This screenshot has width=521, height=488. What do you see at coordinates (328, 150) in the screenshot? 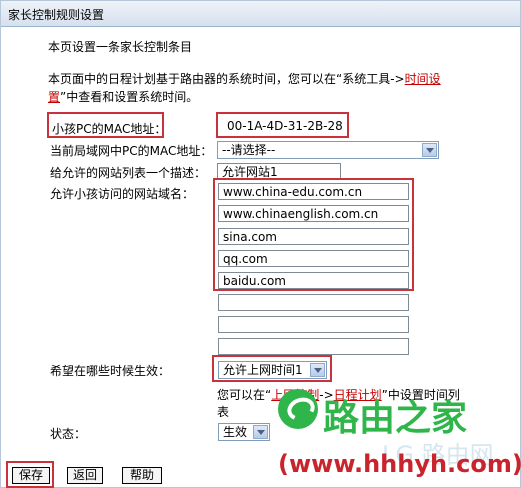
I see `lan-mac-select: --请选择--` at bounding box center [328, 150].